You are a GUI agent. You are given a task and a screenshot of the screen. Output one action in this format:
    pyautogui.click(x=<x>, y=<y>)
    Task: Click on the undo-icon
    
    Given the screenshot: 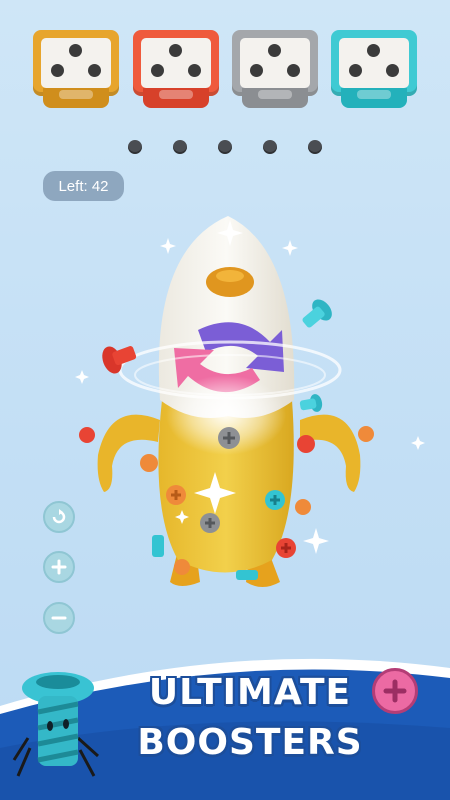 What is the action you would take?
    pyautogui.click(x=59, y=516)
    